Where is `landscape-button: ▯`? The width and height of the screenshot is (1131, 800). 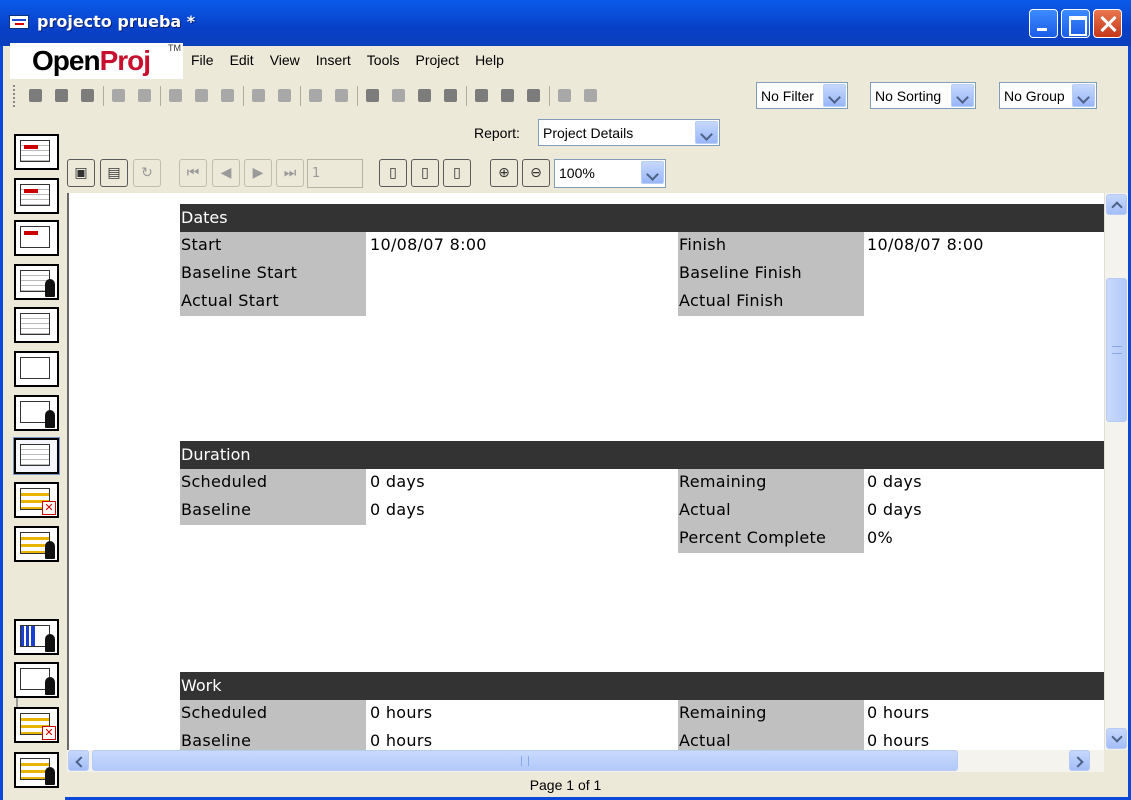
landscape-button: ▯ is located at coordinates (457, 173).